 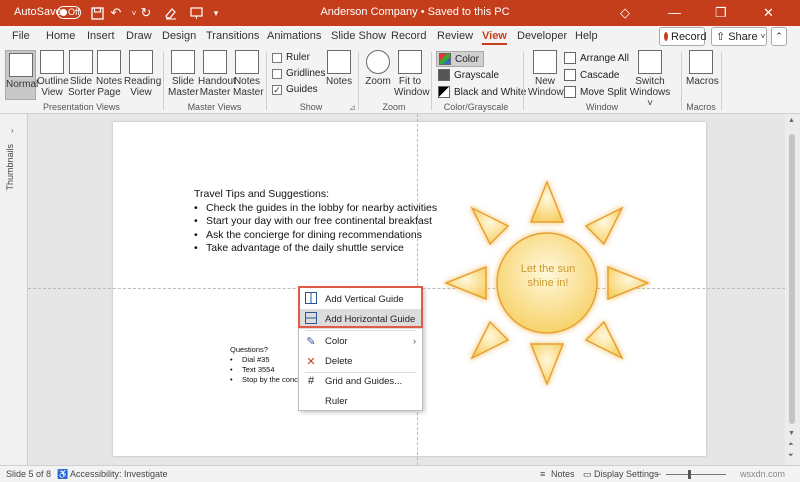 What do you see at coordinates (460, 59) in the screenshot?
I see `color-button: Color` at bounding box center [460, 59].